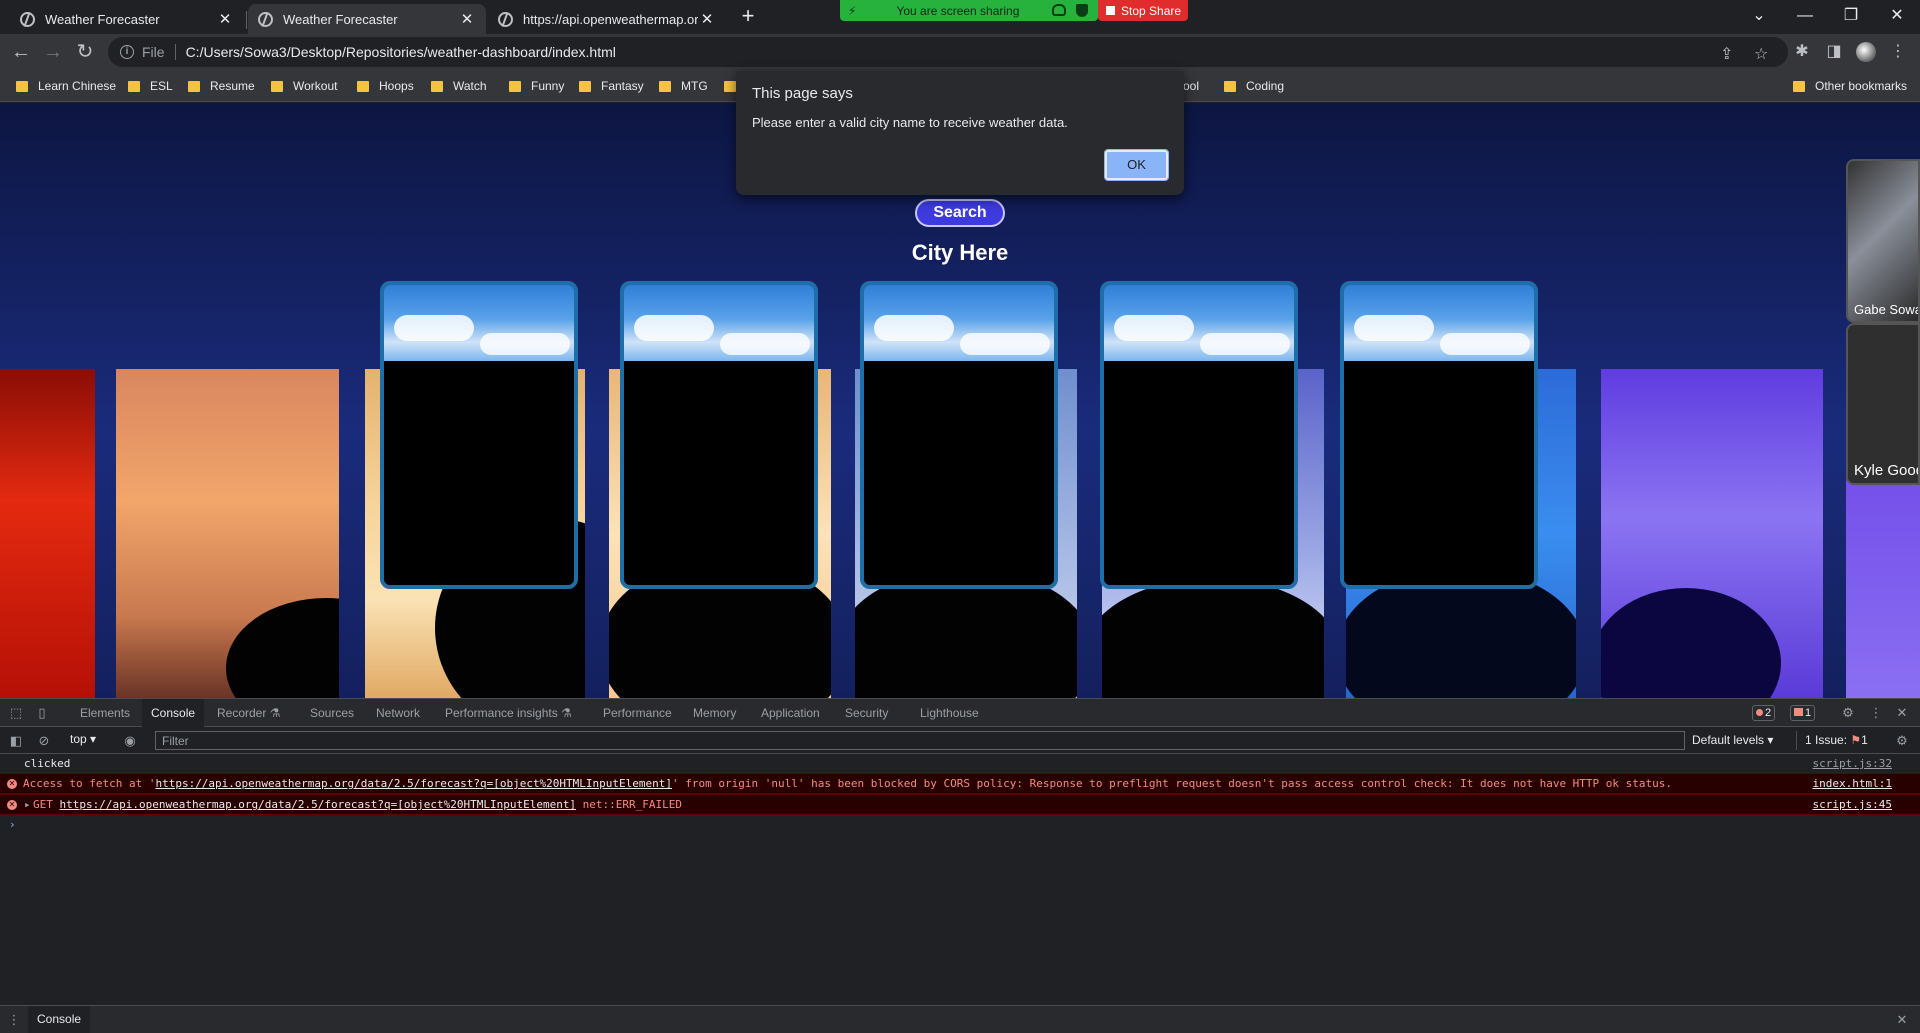 This screenshot has width=1920, height=1033. Describe the element at coordinates (1897, 16) in the screenshot. I see `close-window-button: ✕` at that location.